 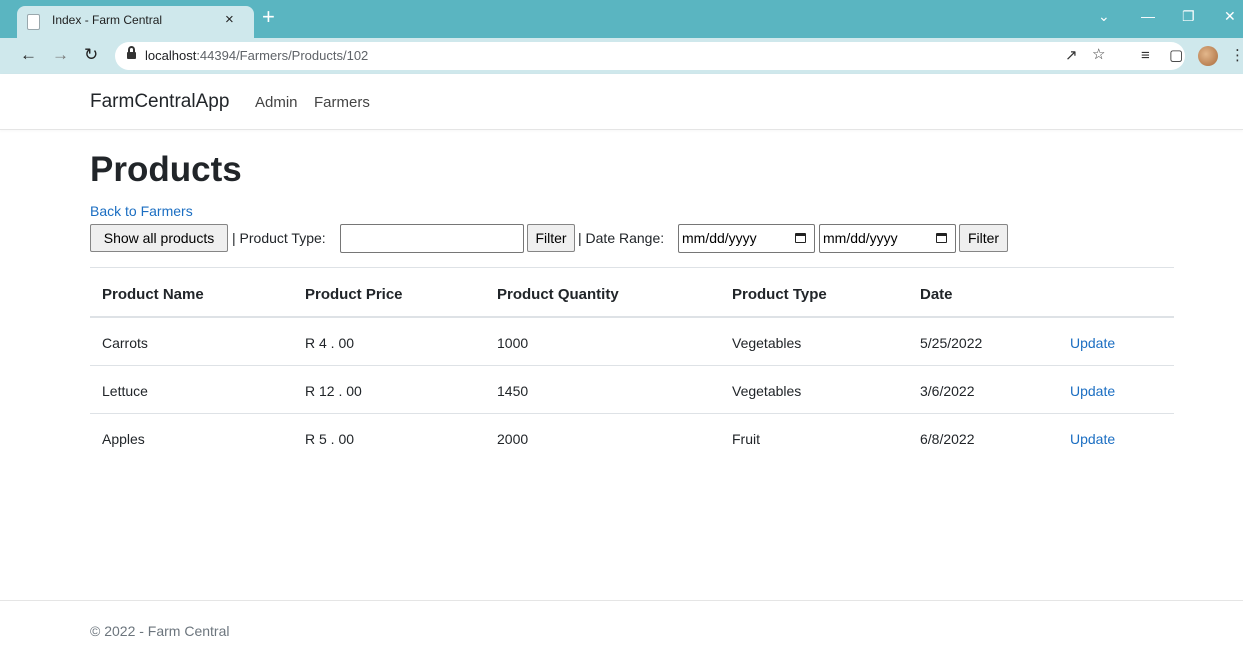 I want to click on column-header: Product Price, so click(x=354, y=294).